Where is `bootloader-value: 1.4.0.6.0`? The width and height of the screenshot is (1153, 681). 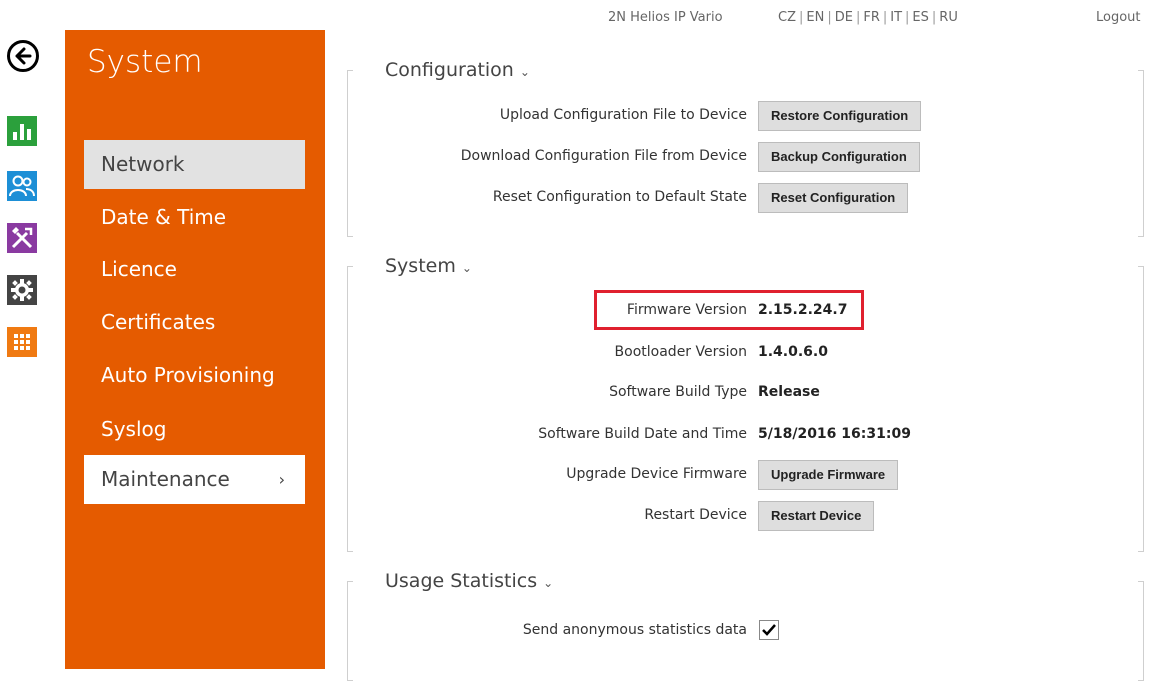 bootloader-value: 1.4.0.6.0 is located at coordinates (793, 352).